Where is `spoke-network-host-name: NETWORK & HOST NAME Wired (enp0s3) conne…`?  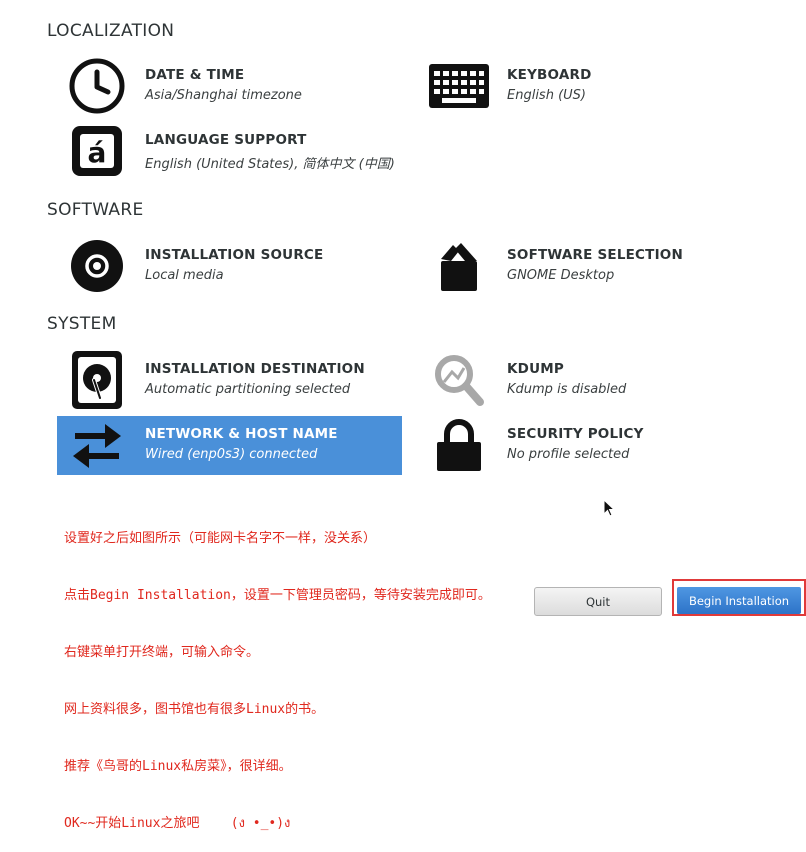 spoke-network-host-name: NETWORK & HOST NAME Wired (enp0s3) conne… is located at coordinates (229, 445).